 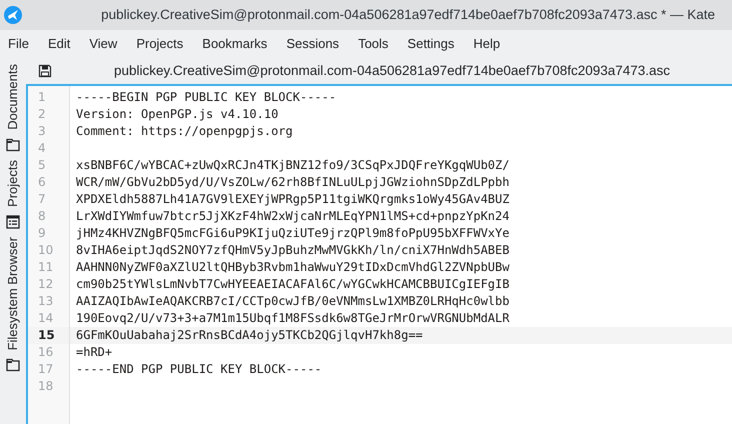 What do you see at coordinates (206, 97) in the screenshot?
I see `code-line: -----BEGIN PGP PUBLIC KEY BLOCK-----` at bounding box center [206, 97].